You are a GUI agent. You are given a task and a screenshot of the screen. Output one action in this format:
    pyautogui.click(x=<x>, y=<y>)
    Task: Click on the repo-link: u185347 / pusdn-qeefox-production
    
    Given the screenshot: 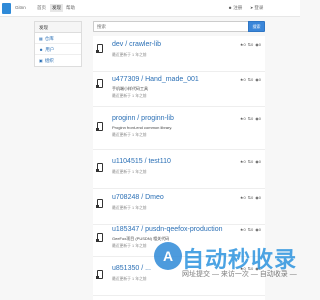 What is the action you would take?
    pyautogui.click(x=167, y=229)
    